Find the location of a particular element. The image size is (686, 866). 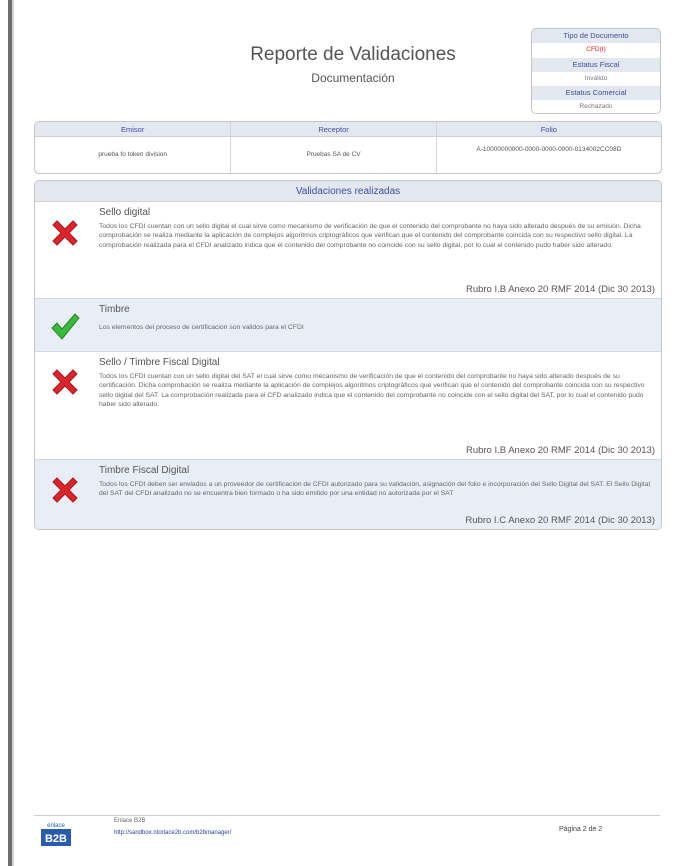

report-subtitle: Documentación is located at coordinates (353, 78).